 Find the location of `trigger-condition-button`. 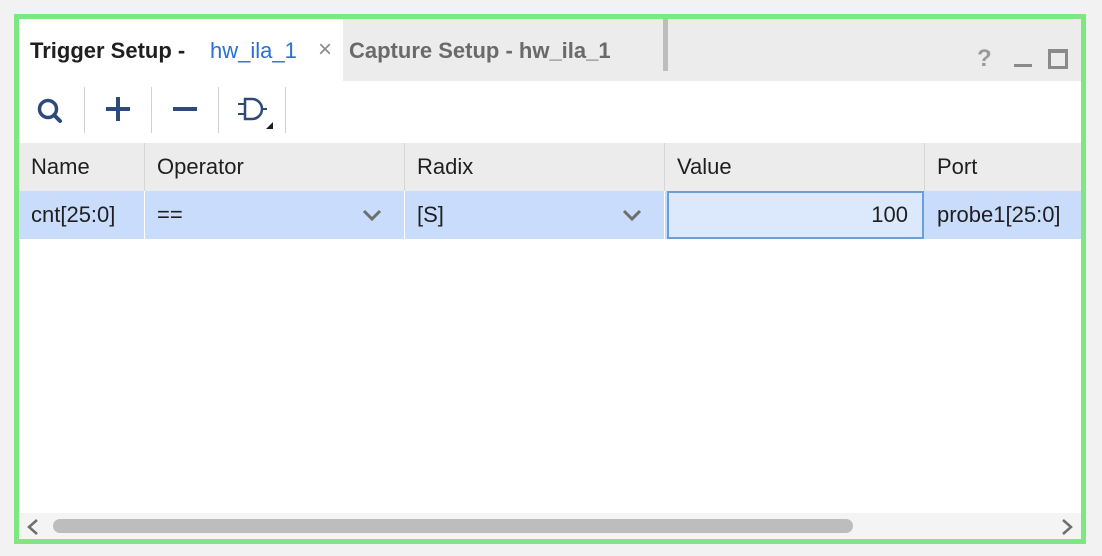

trigger-condition-button is located at coordinates (252, 111).